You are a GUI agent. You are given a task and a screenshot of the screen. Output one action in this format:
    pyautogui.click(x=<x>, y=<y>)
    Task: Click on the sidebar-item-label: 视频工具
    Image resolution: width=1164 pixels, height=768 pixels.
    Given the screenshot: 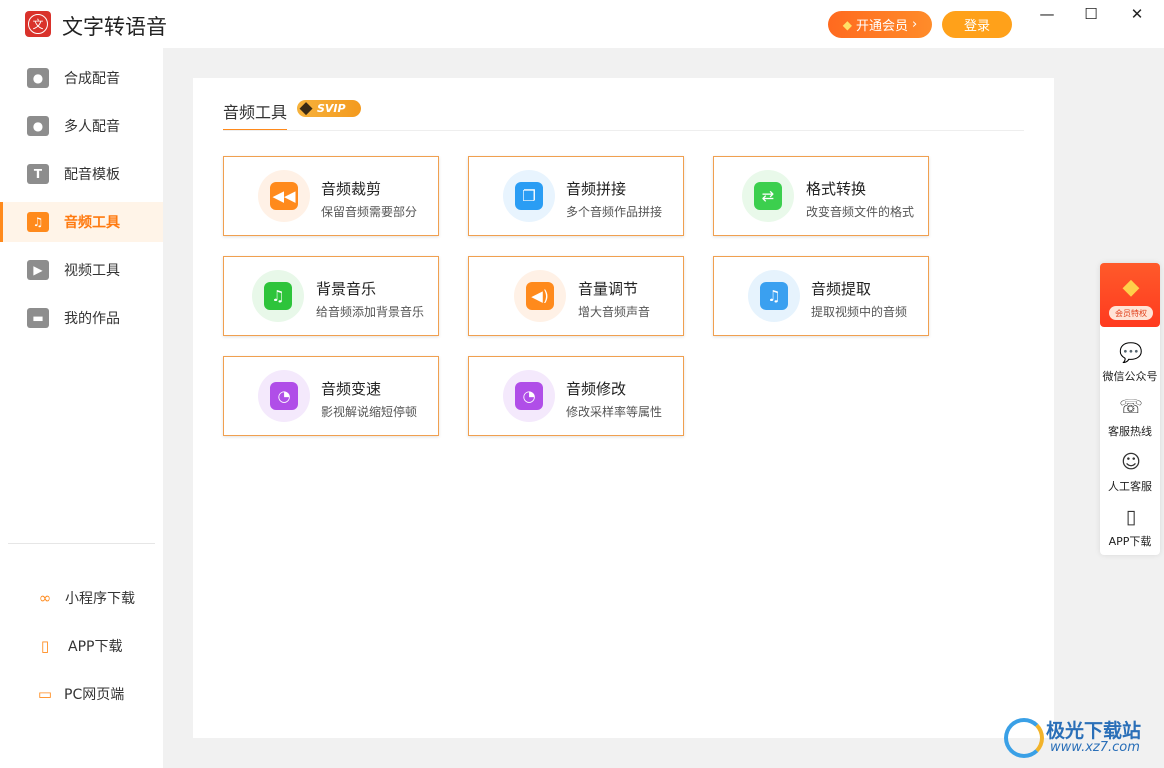 What is the action you would take?
    pyautogui.click(x=92, y=271)
    